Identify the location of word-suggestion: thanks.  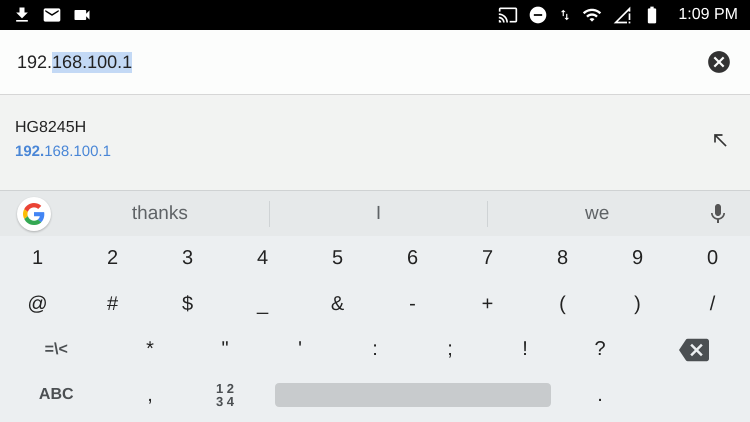
(160, 213).